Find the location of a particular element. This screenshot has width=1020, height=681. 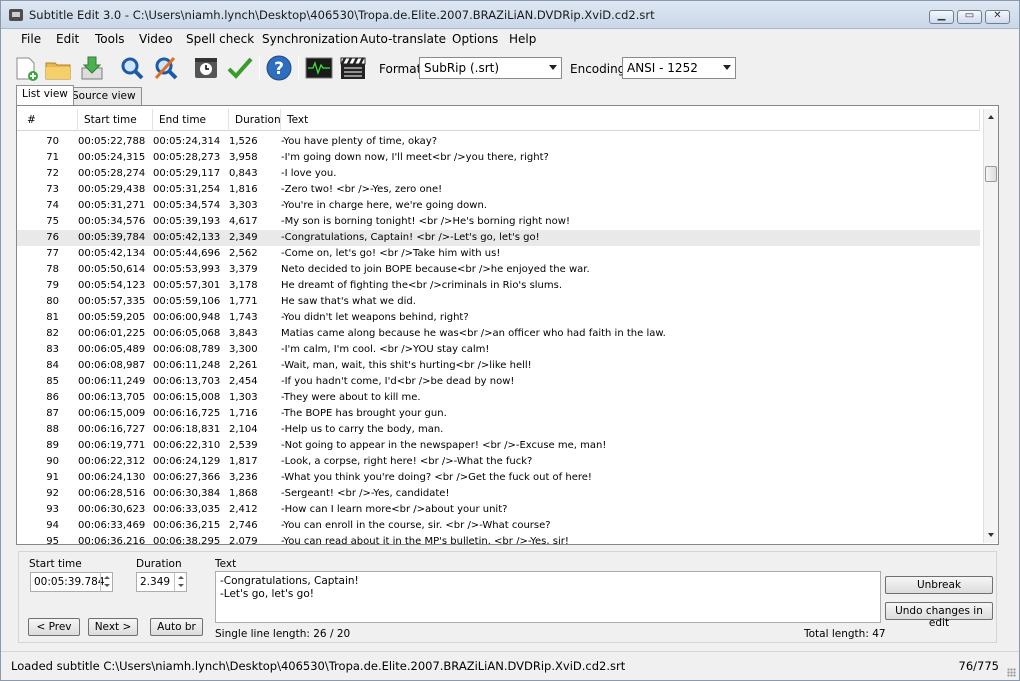

visual-sync-button is located at coordinates (206, 68).